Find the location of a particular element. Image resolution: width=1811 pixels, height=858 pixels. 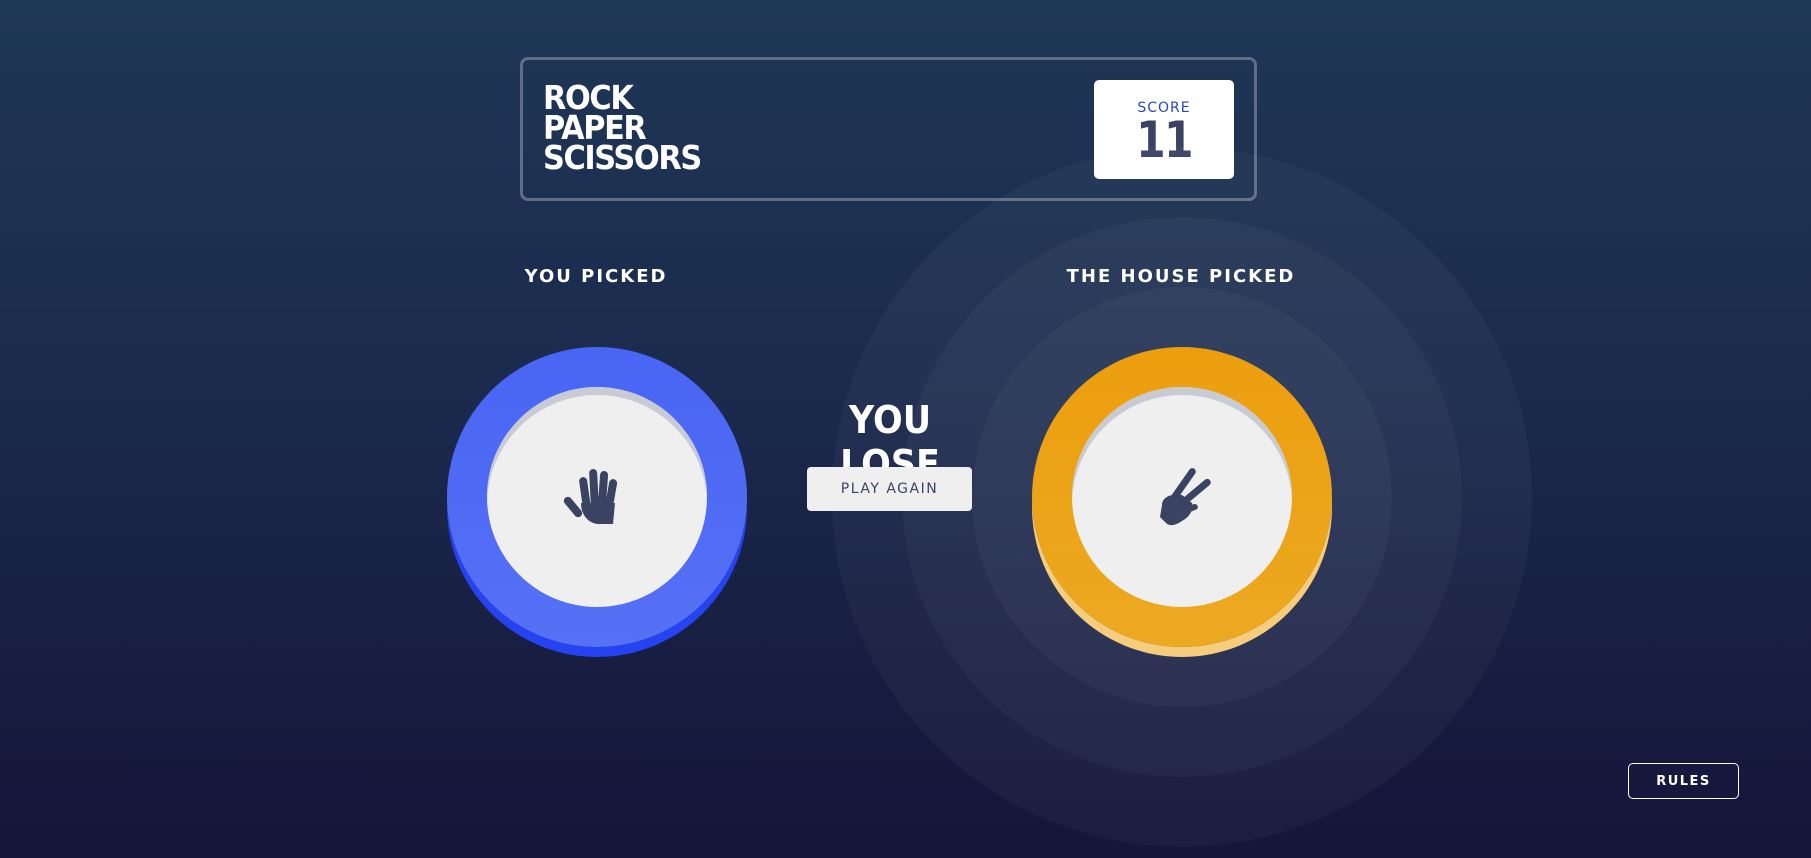

player-pick-label: YOU PICKED is located at coordinates (596, 276).